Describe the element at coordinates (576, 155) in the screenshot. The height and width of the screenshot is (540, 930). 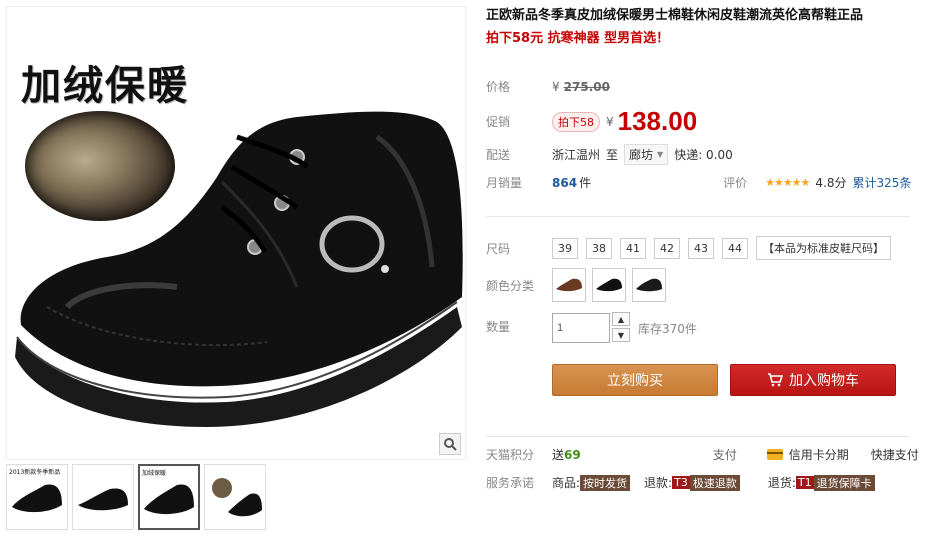
I see `ship-from: 浙江温州` at that location.